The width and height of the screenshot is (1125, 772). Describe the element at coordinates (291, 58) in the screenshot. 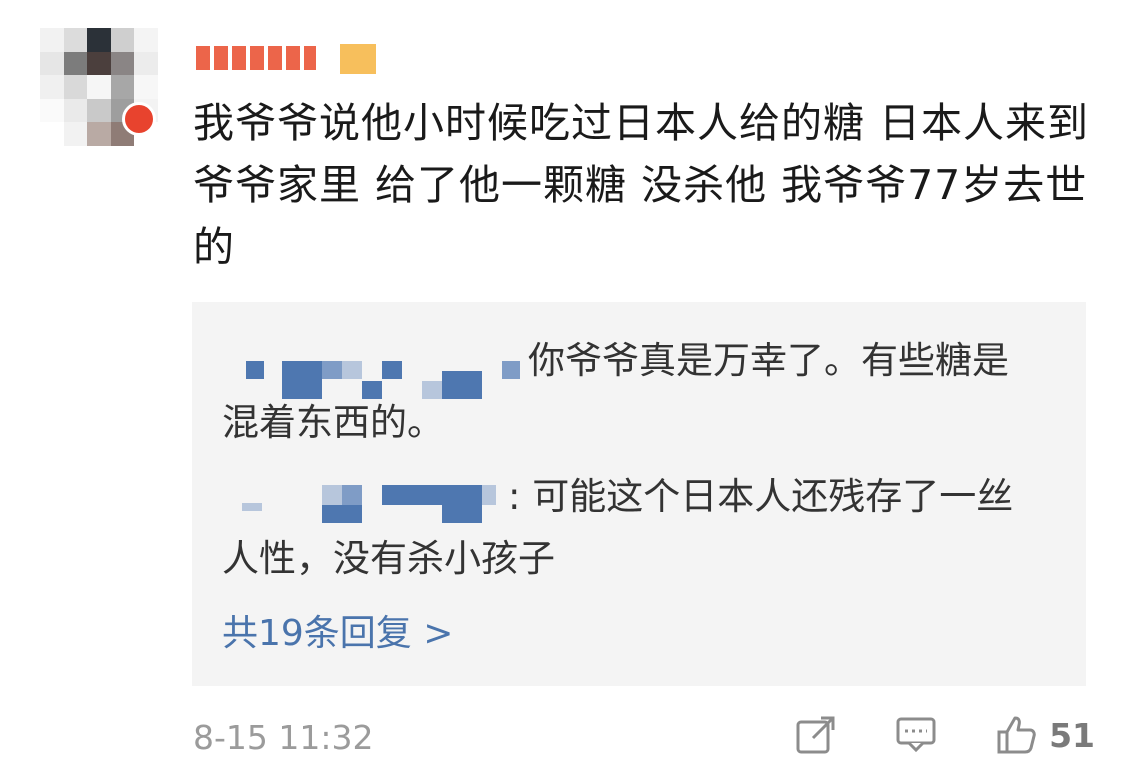

I see `username` at that location.